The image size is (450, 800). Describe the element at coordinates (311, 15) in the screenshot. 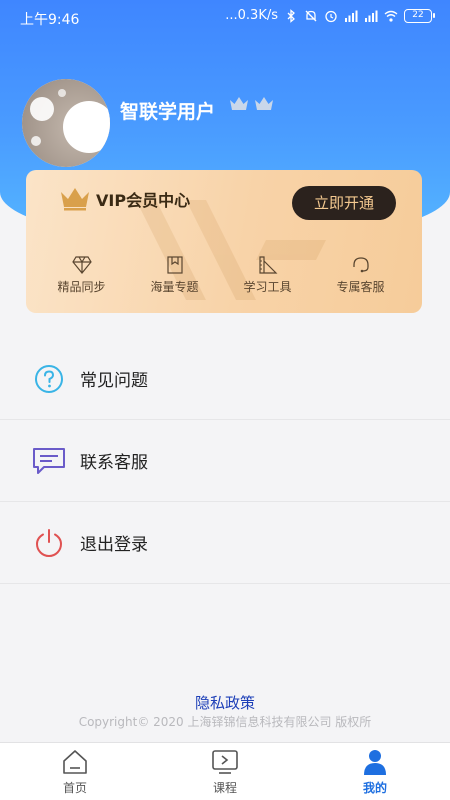

I see `mute-icon` at that location.